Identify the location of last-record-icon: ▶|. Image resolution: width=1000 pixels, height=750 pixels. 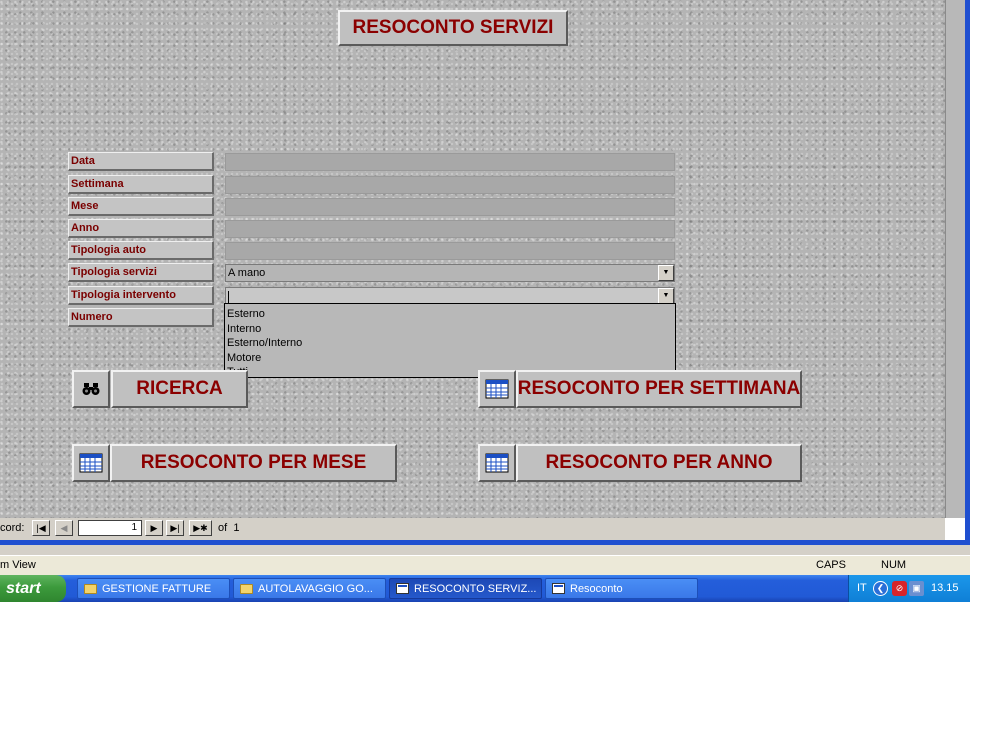
(175, 527).